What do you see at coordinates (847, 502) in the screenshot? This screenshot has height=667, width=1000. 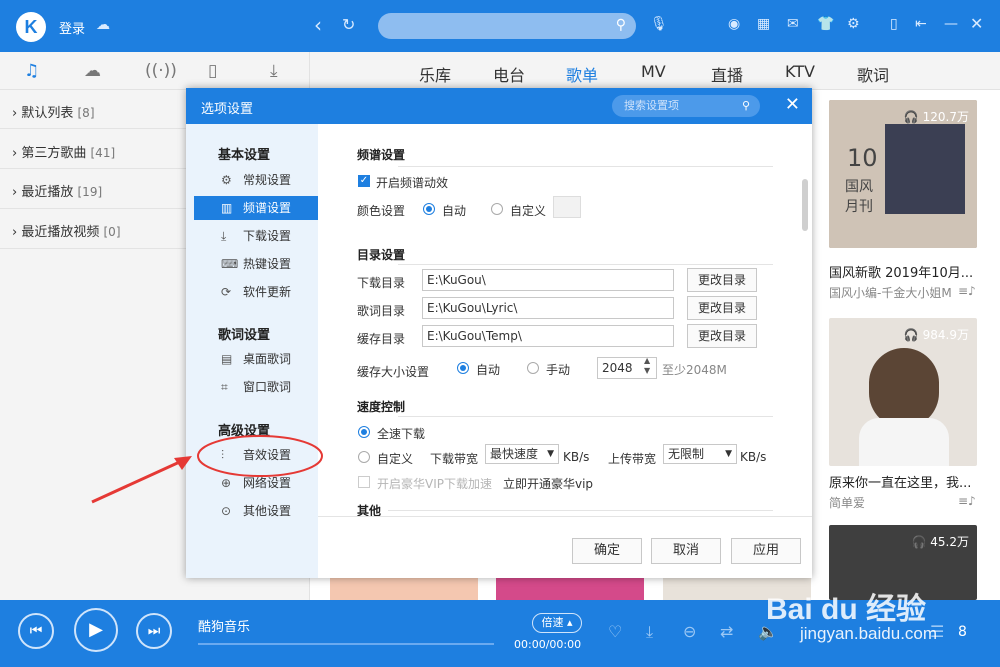 I see `playlist-author: 简单爱` at bounding box center [847, 502].